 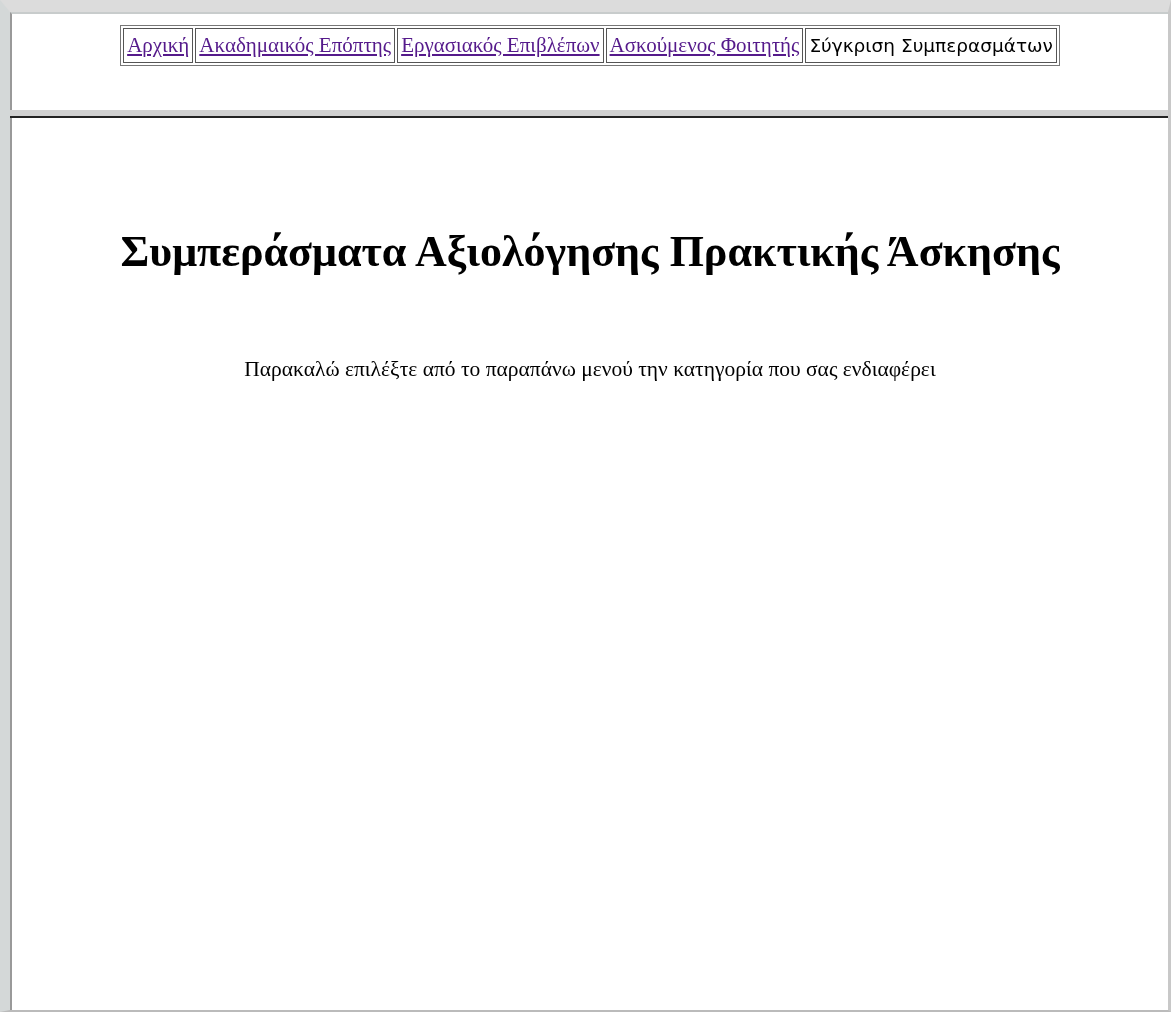 What do you see at coordinates (931, 45) in the screenshot?
I see `current-page-label: Σύγκριση Συμπερασμάτων` at bounding box center [931, 45].